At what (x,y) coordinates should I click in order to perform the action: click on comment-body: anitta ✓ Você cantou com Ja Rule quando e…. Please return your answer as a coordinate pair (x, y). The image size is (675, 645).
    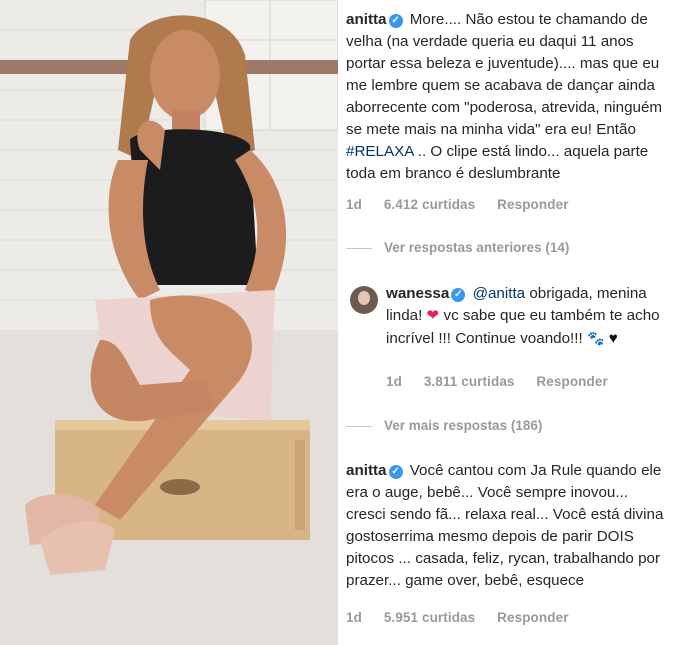
    Looking at the image, I should click on (508, 526).